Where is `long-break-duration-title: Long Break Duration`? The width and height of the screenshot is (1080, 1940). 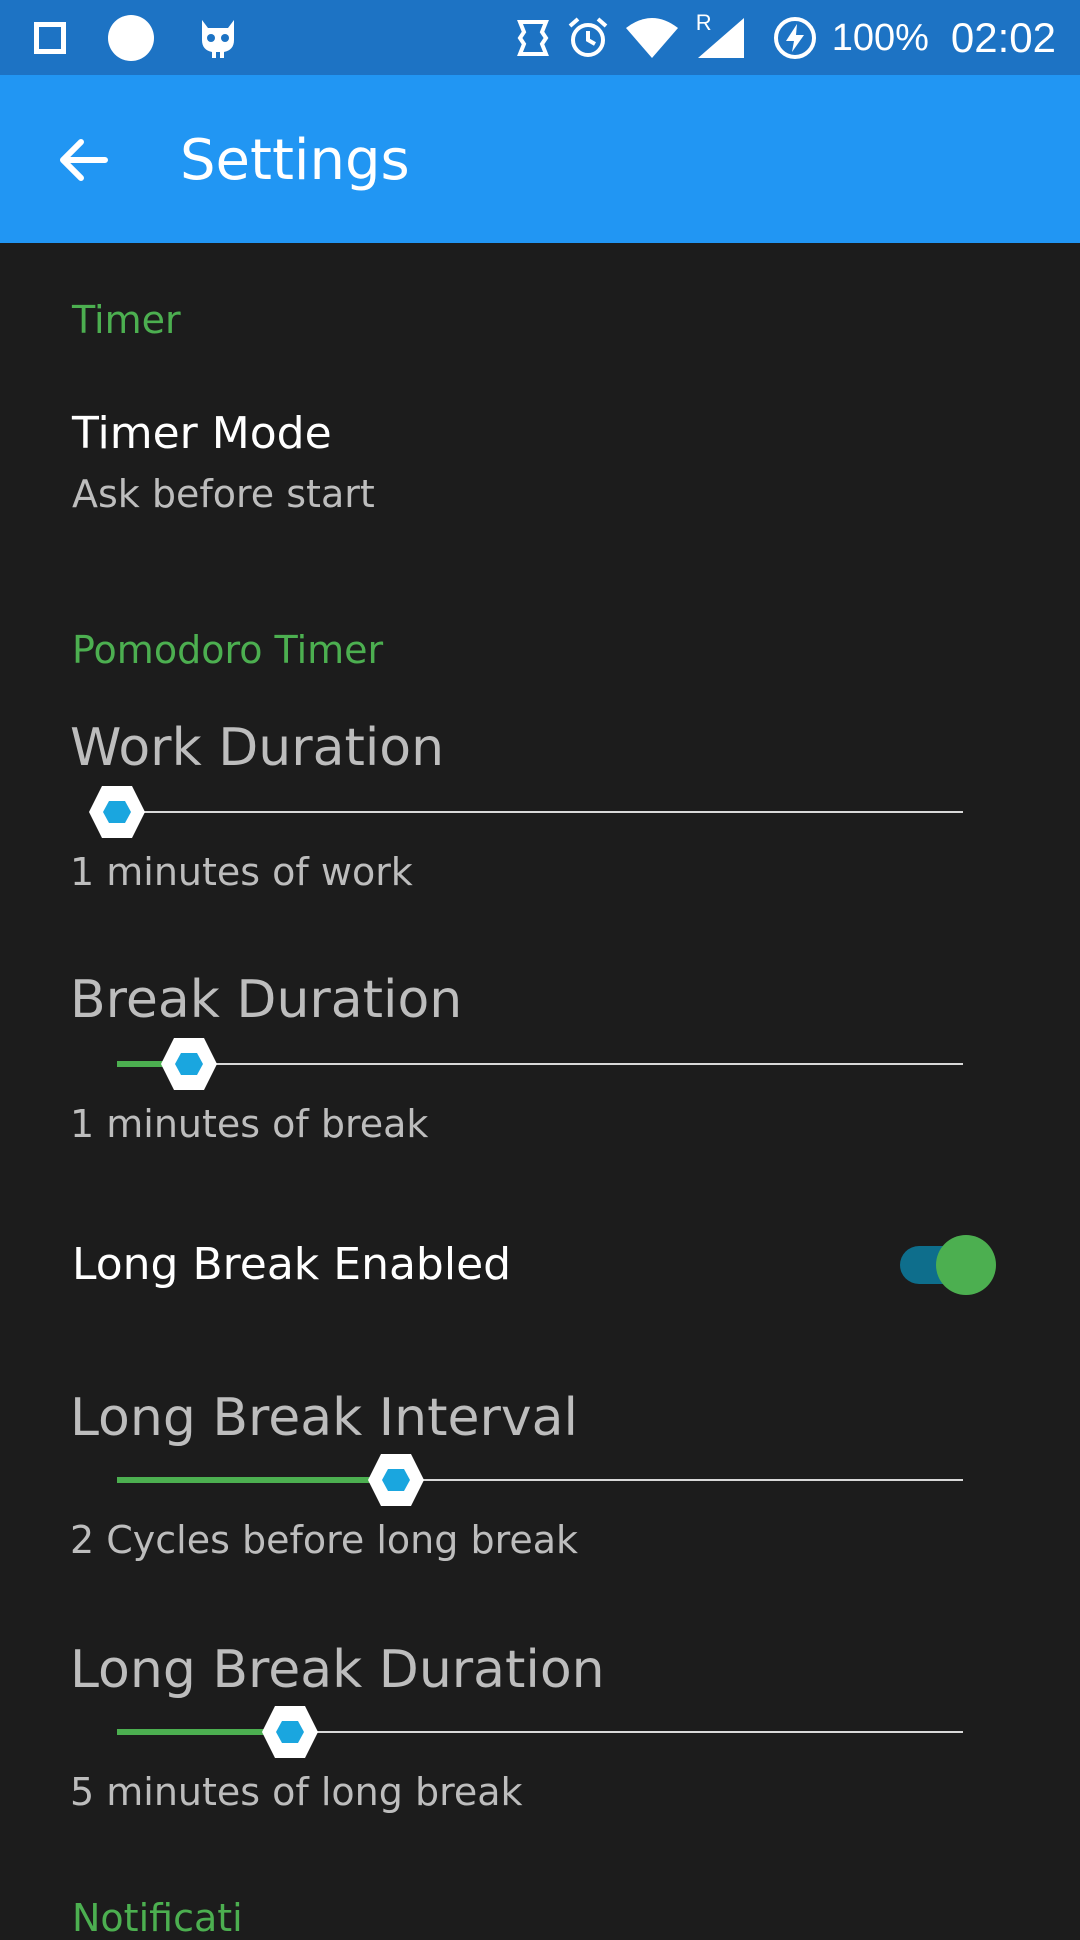 long-break-duration-title: Long Break Duration is located at coordinates (337, 1670).